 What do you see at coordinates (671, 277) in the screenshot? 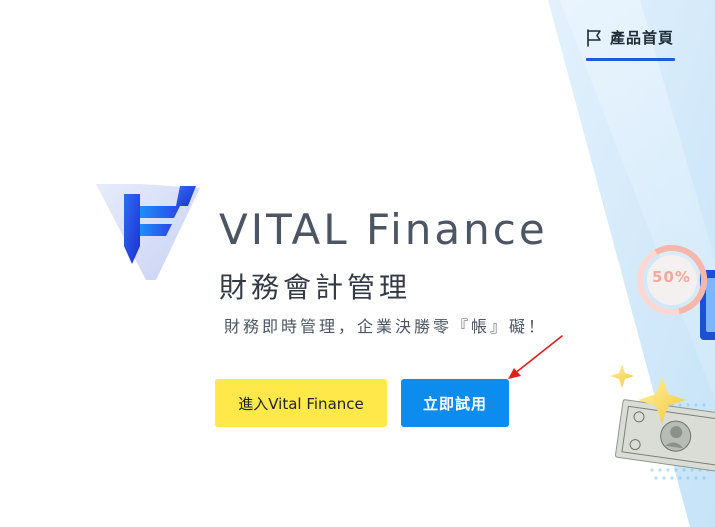
I see `discount-badge: 50%` at bounding box center [671, 277].